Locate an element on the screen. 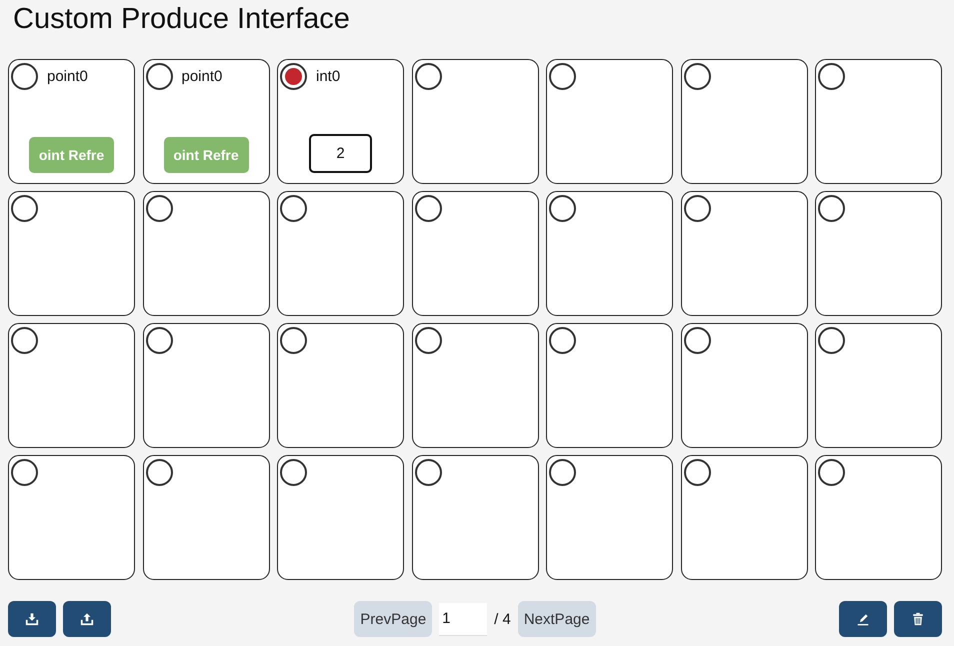  download-button is located at coordinates (32, 619).